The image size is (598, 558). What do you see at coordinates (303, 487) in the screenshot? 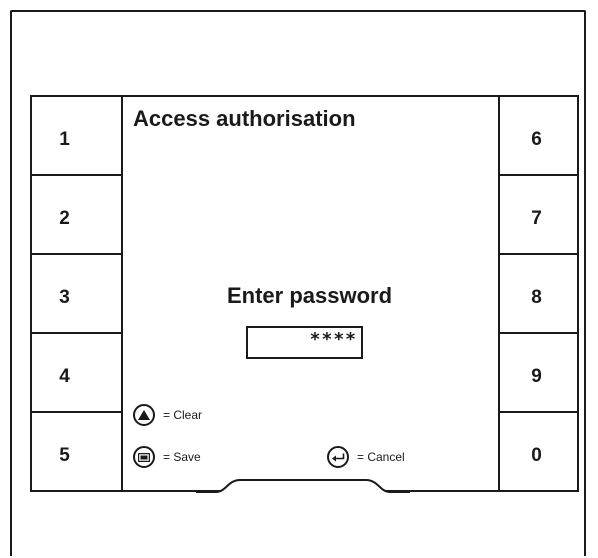
I see `bottom-tab` at bounding box center [303, 487].